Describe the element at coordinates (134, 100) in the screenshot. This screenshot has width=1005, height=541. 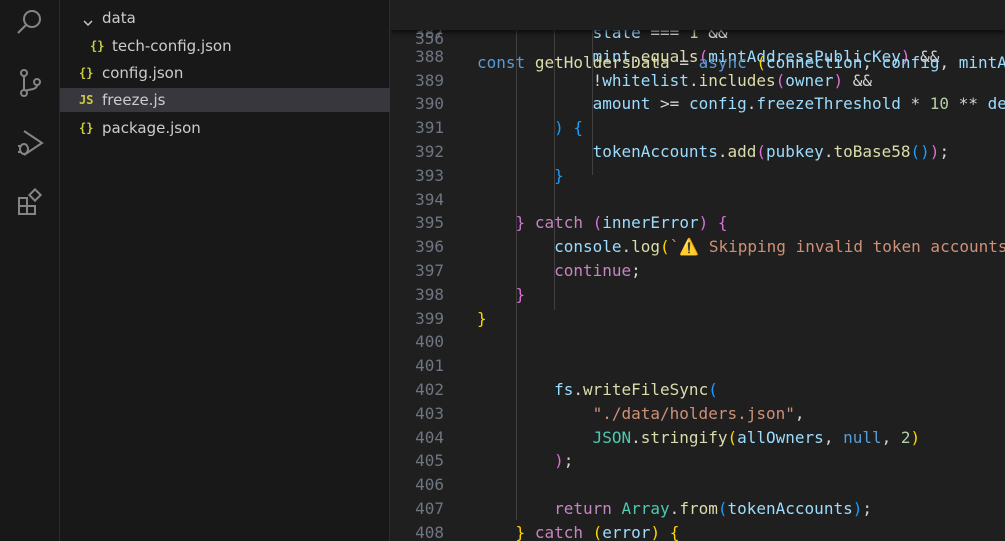
I see `tree-item-label: freeze.js` at that location.